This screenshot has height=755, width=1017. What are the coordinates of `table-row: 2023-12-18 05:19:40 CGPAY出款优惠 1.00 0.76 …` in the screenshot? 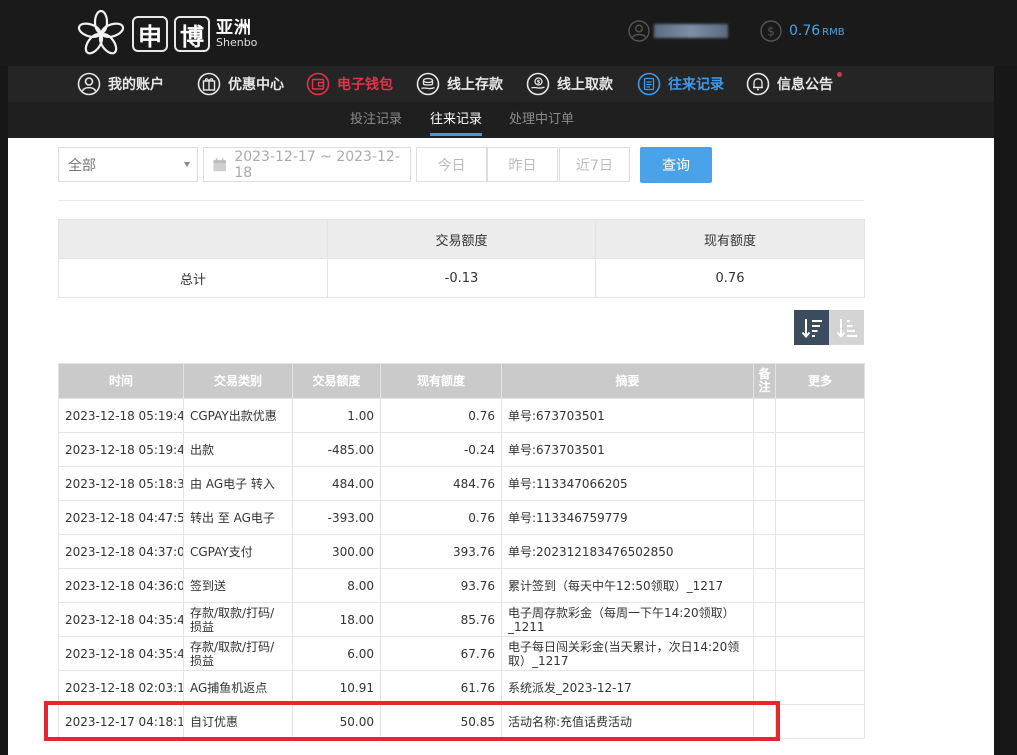 It's located at (461, 415).